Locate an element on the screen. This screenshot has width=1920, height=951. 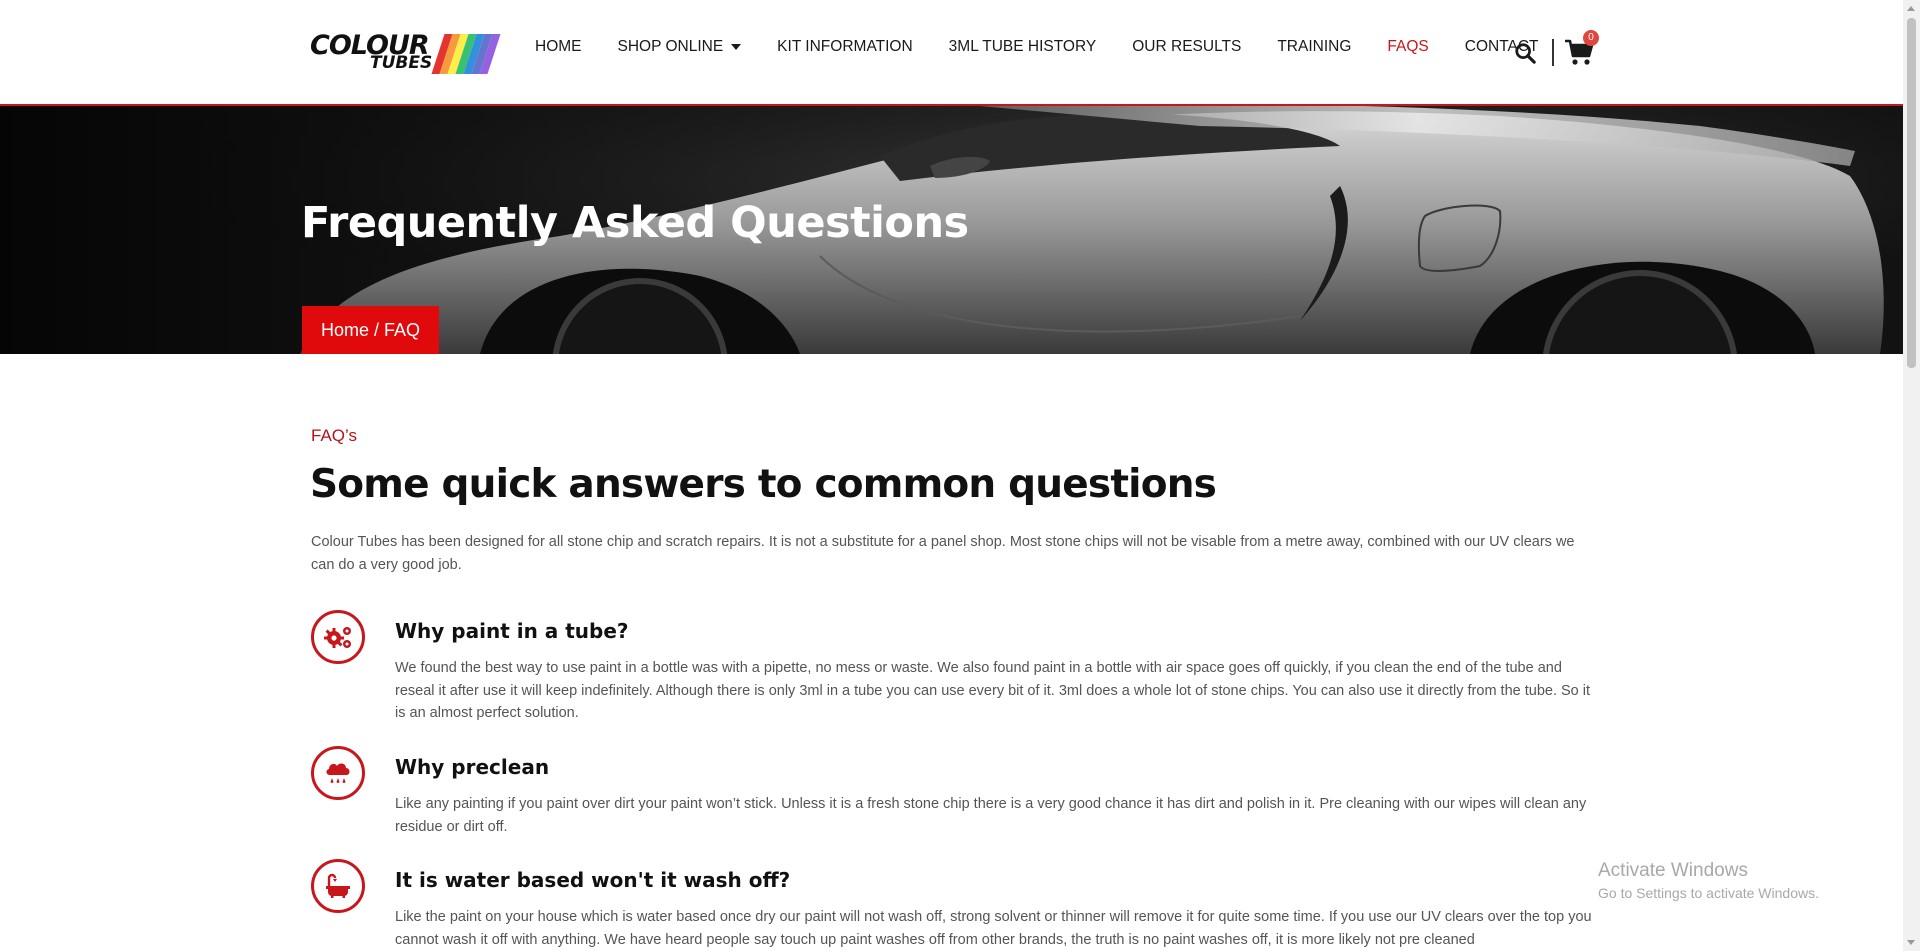
watermark-line-2: Go to Settings to activate Windows. is located at coordinates (1708, 893).